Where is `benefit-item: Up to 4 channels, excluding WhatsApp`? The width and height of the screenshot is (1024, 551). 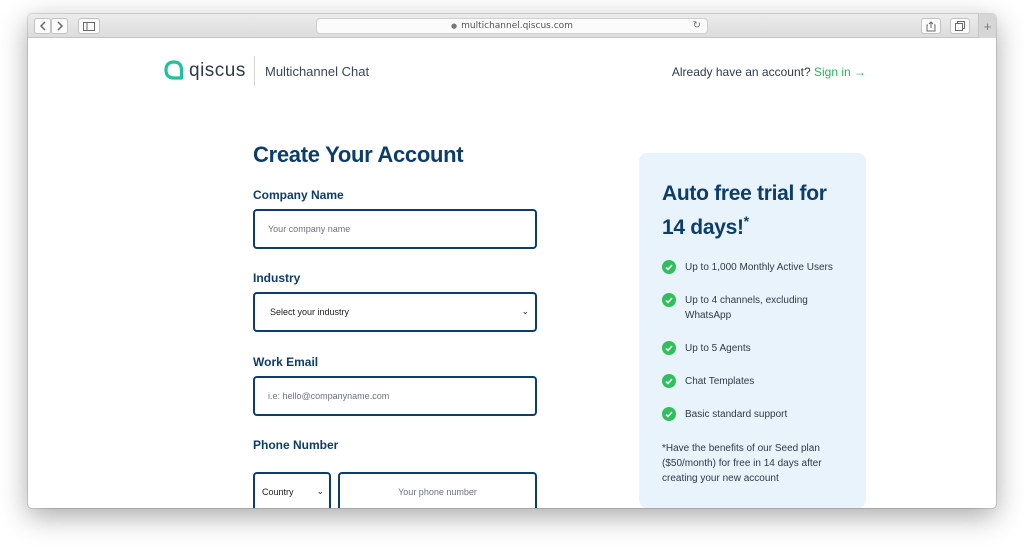 benefit-item: Up to 4 channels, excluding WhatsApp is located at coordinates (753, 308).